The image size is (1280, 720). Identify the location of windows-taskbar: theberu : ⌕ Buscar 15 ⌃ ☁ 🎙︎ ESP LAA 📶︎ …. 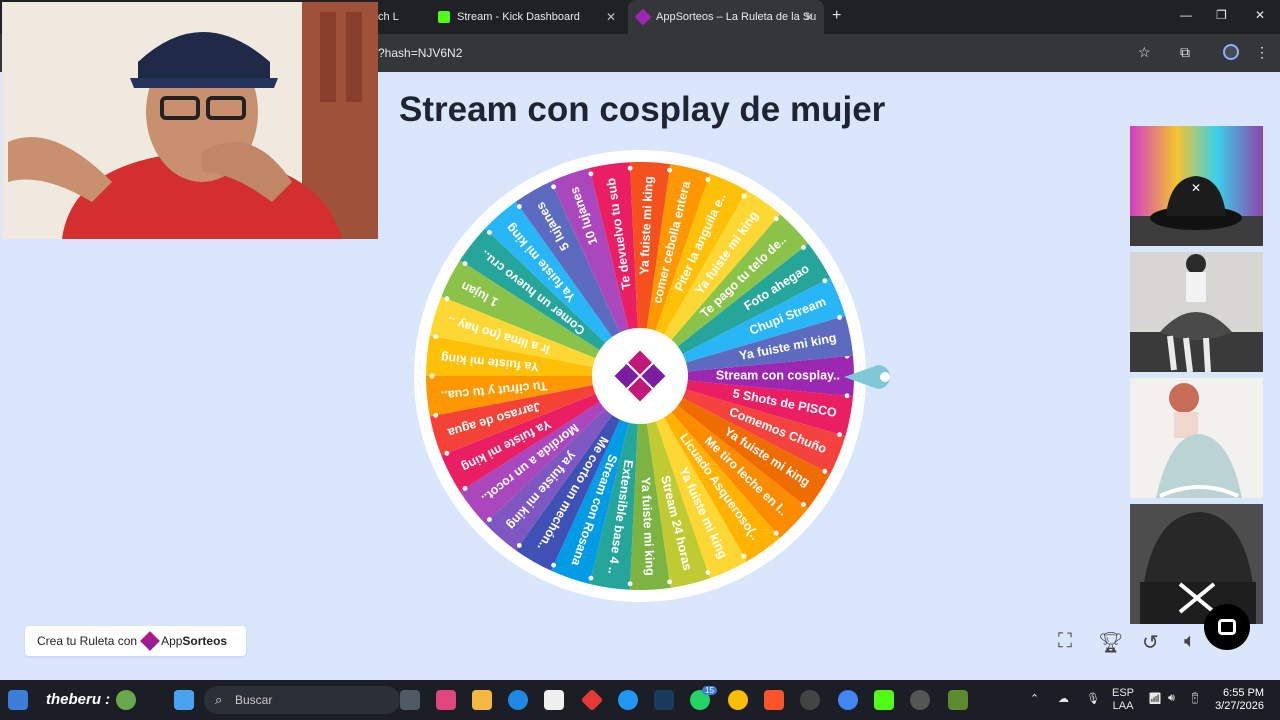
(640, 700).